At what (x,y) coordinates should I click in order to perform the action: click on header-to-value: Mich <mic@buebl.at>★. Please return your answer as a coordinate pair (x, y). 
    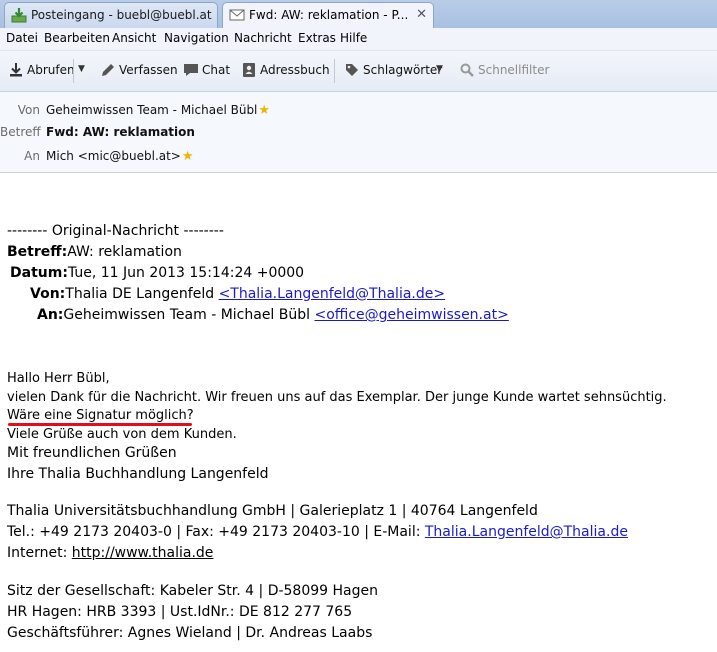
    Looking at the image, I should click on (120, 156).